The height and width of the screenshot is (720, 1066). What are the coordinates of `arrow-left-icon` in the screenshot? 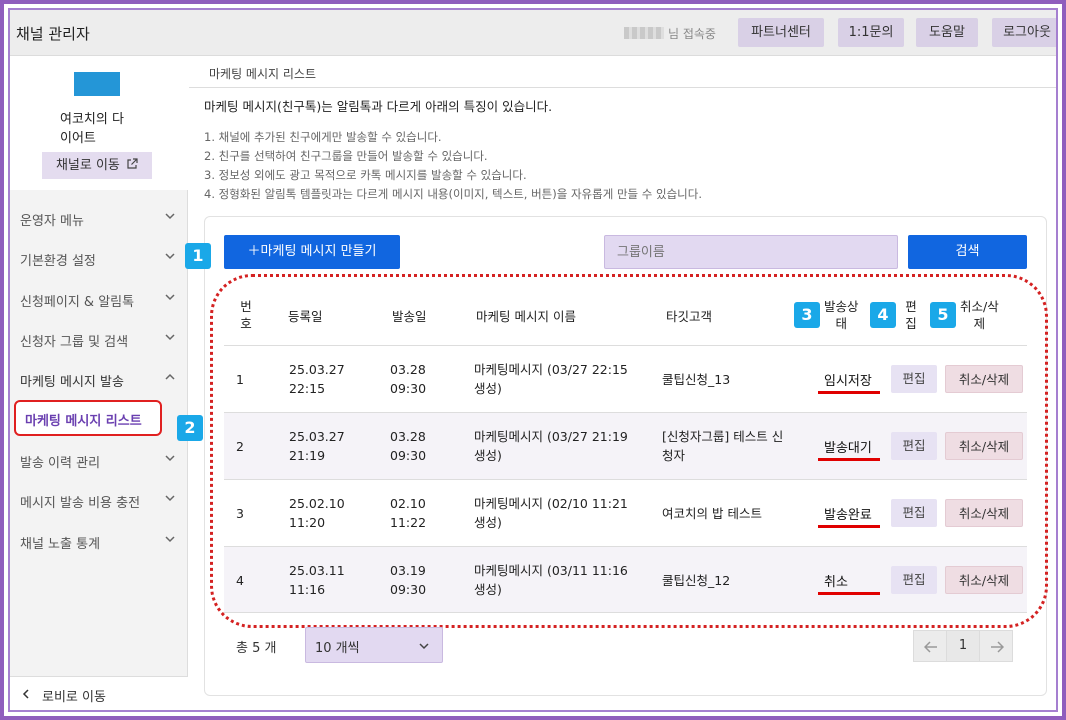 It's located at (930, 647).